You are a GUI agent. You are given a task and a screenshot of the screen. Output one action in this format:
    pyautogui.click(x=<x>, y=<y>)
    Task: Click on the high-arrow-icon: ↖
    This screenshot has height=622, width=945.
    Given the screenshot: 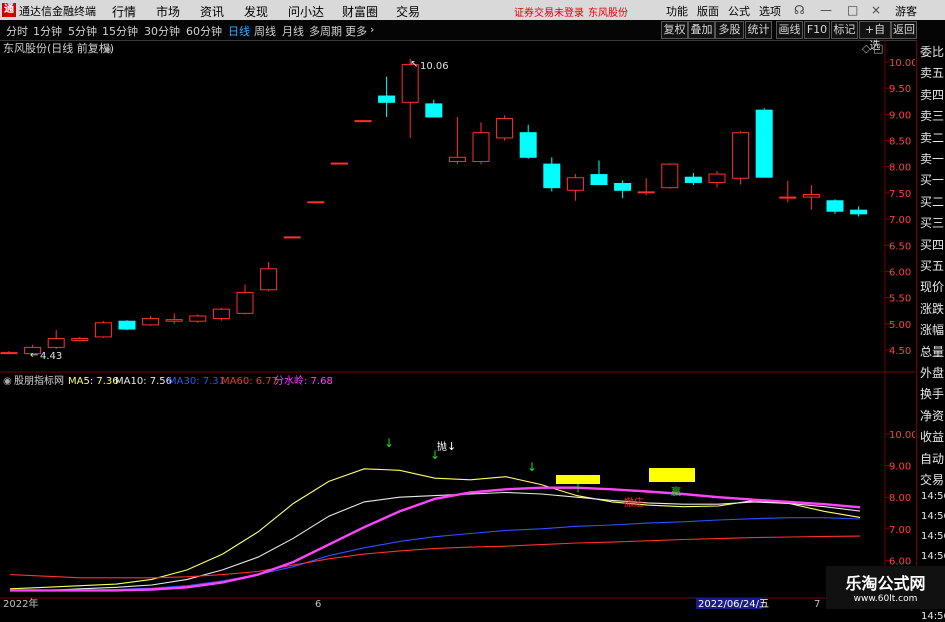 What is the action you would take?
    pyautogui.click(x=414, y=64)
    